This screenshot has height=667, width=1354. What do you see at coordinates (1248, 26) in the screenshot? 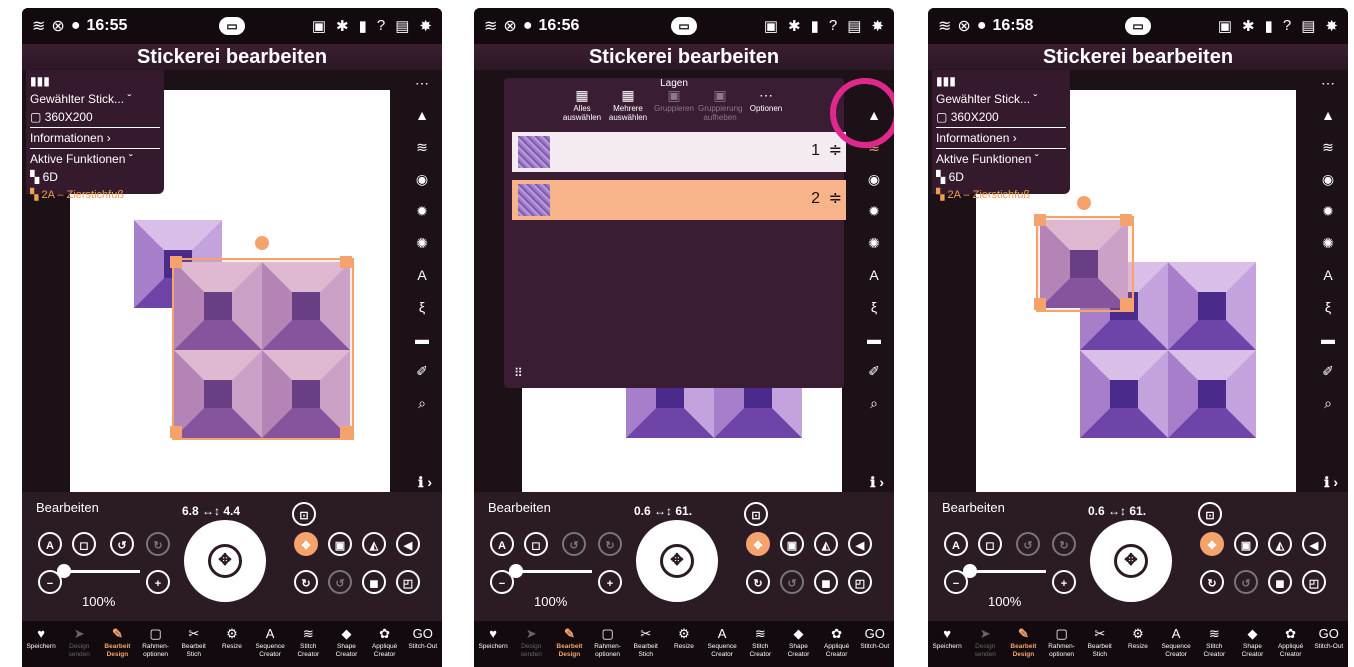
I see `bluetooth-icon: ✱` at bounding box center [1248, 26].